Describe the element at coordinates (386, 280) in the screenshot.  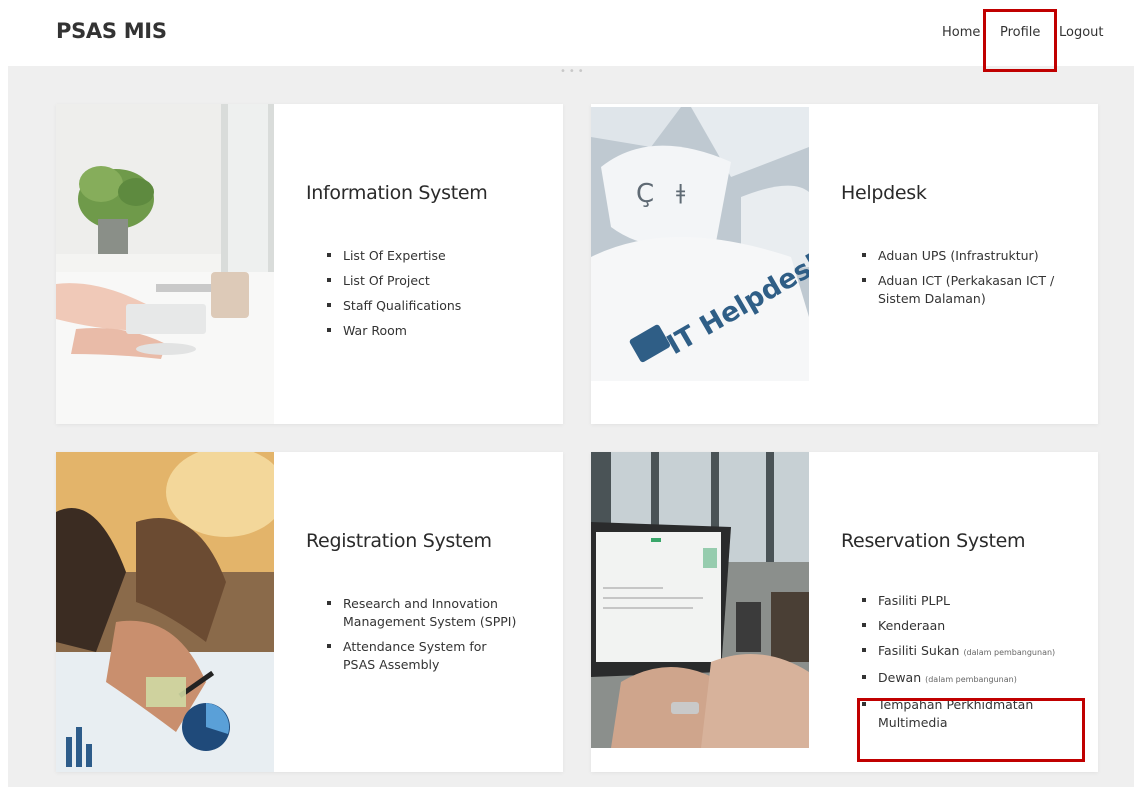
I see `list-of-project-link: List Of Project` at that location.